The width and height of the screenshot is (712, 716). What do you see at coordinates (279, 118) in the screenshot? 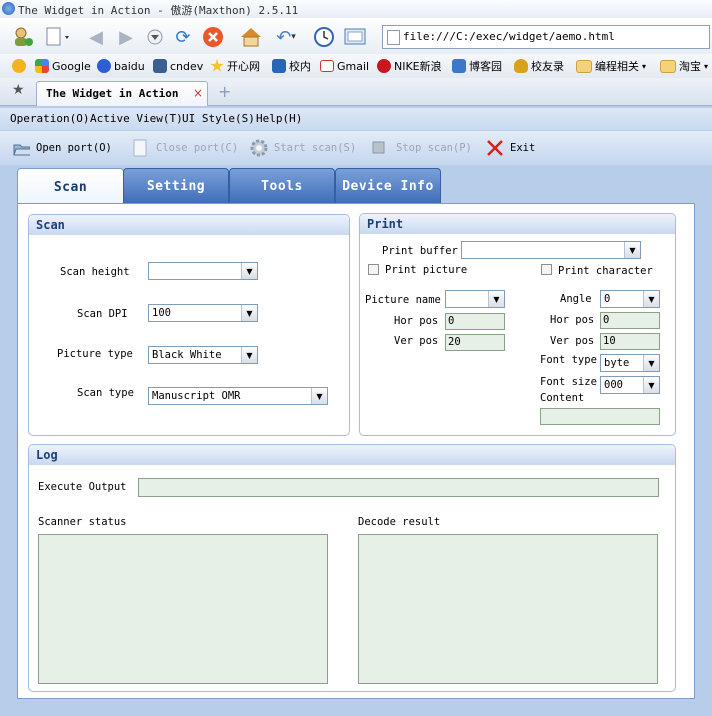
I see `menu-help: Help(H)` at bounding box center [279, 118].